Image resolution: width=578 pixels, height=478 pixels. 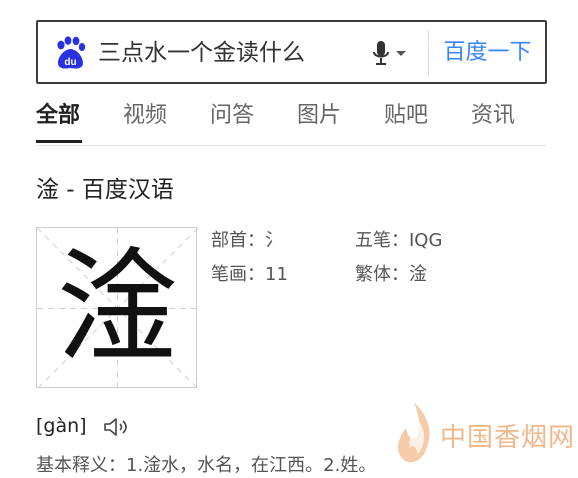 What do you see at coordinates (414, 432) in the screenshot?
I see `flame-logo-icon` at bounding box center [414, 432].